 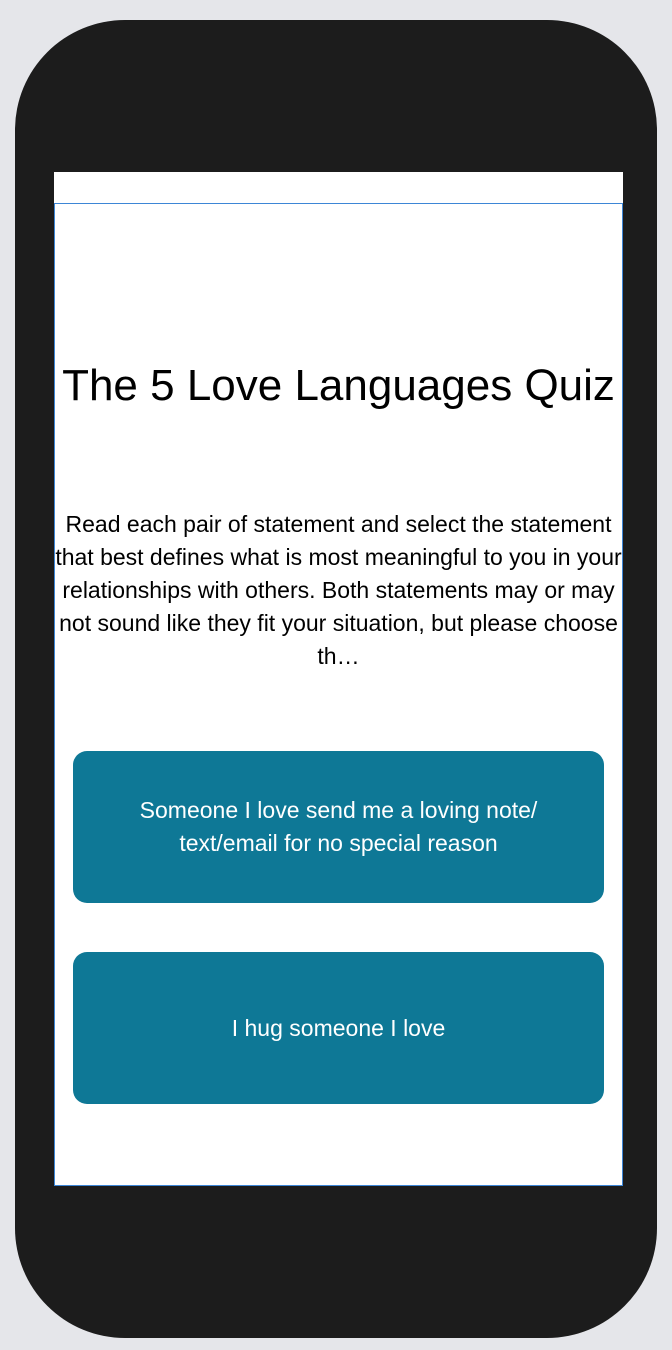 I want to click on answer-option-2-button: I hug someone I love, so click(x=338, y=1028).